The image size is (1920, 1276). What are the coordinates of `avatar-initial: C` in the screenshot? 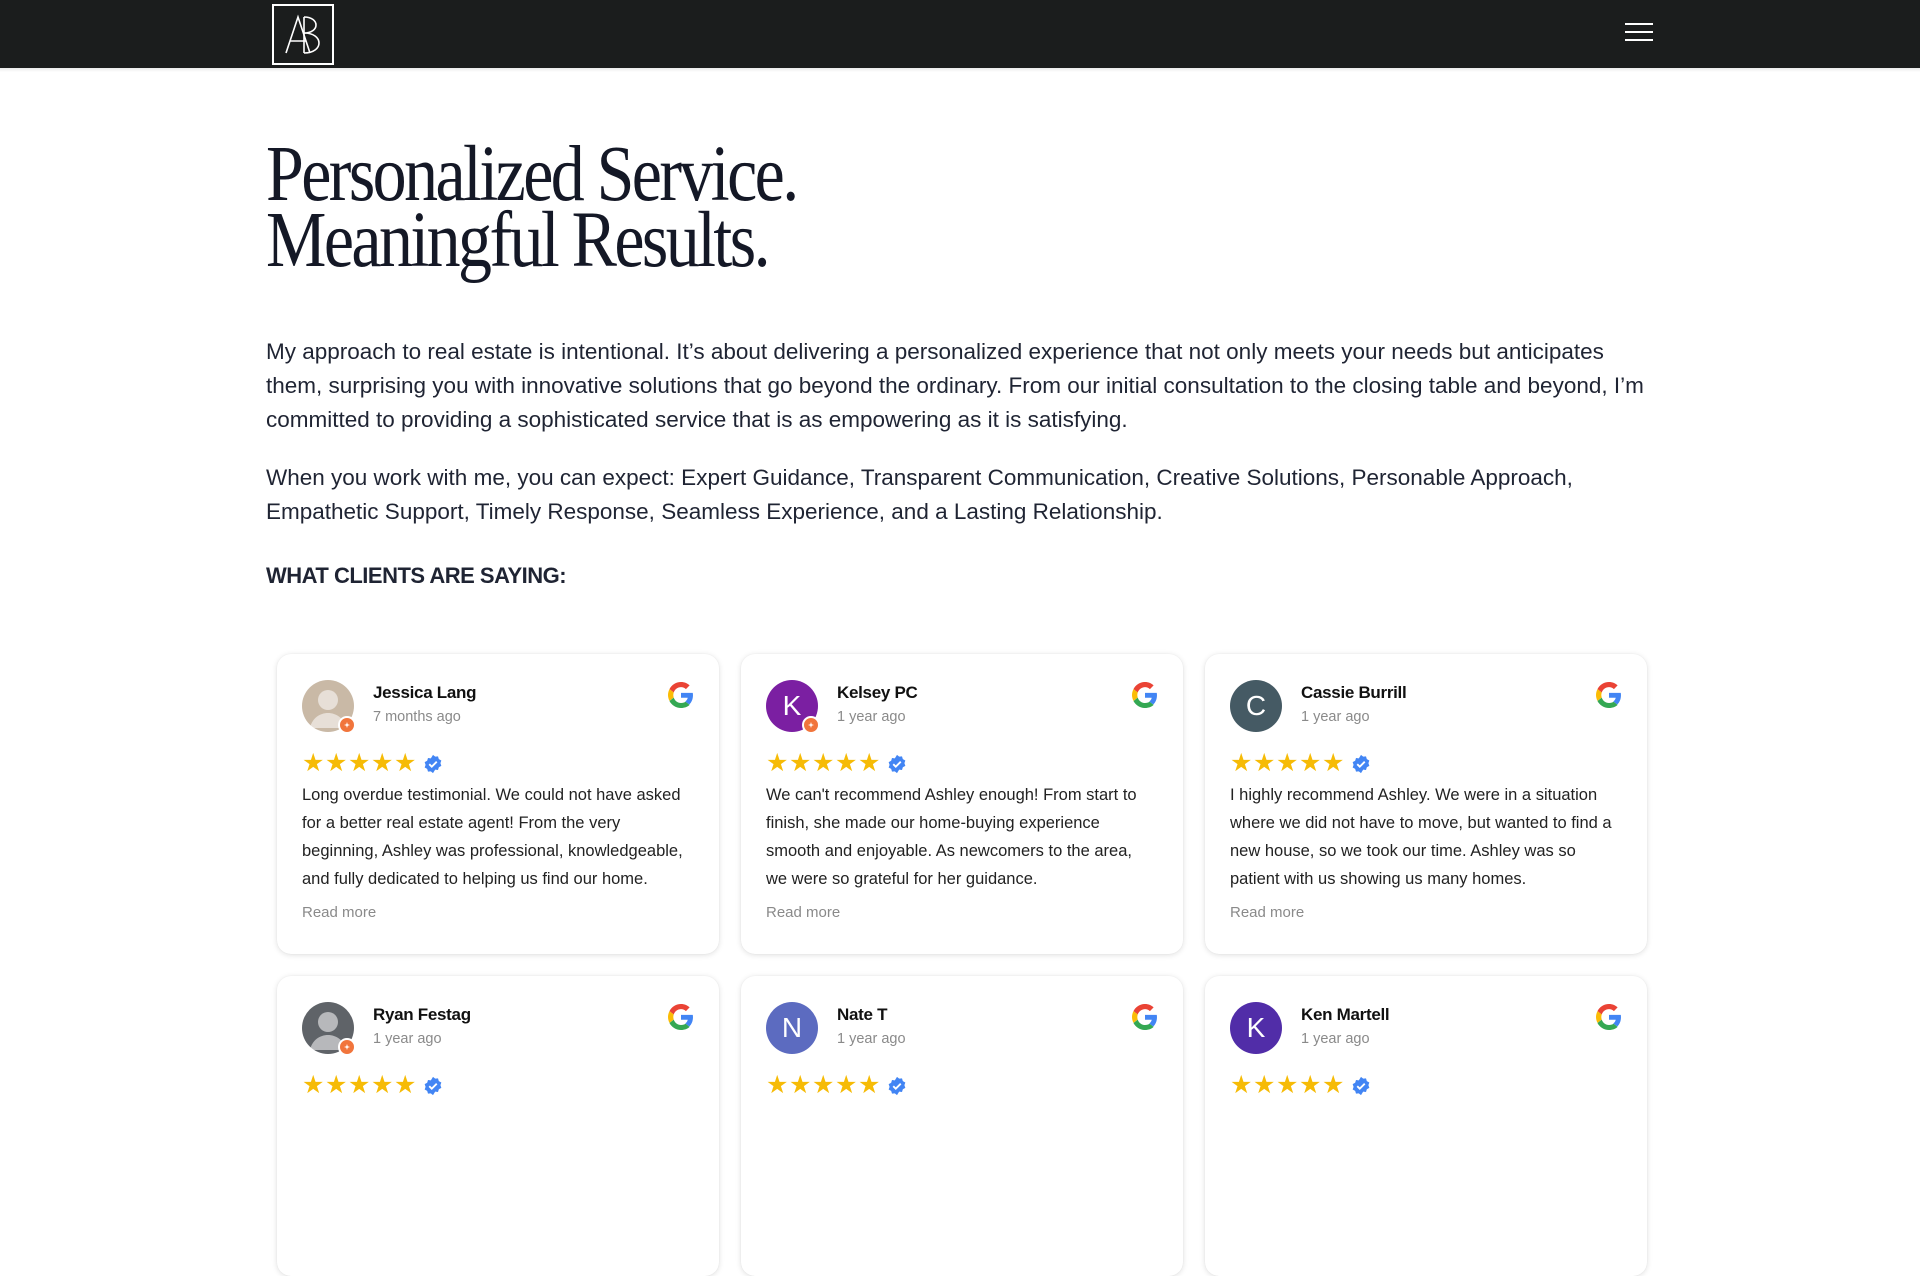 It's located at (1256, 705).